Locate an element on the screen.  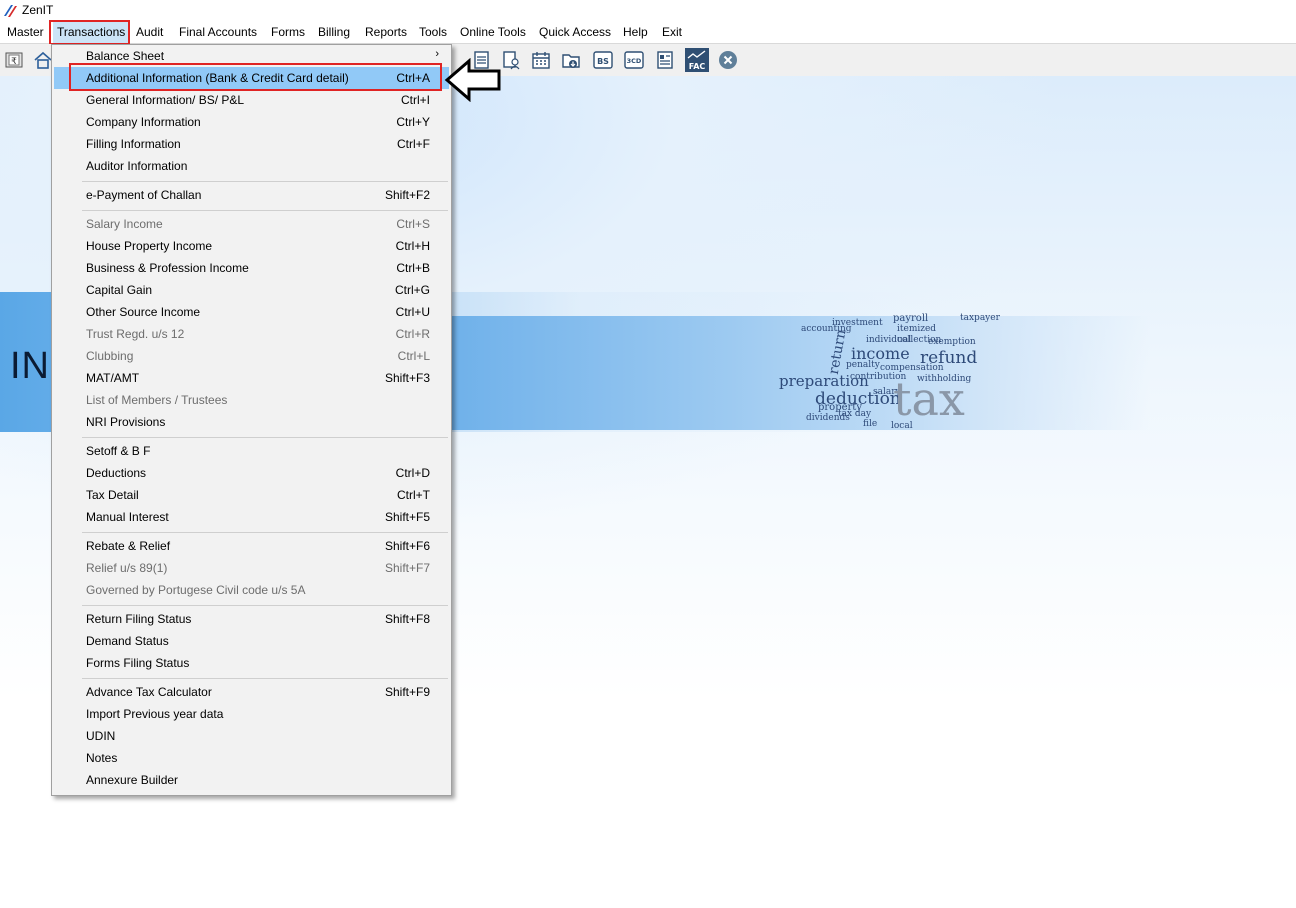
fac-icon-label: FAC is located at coordinates (697, 66).